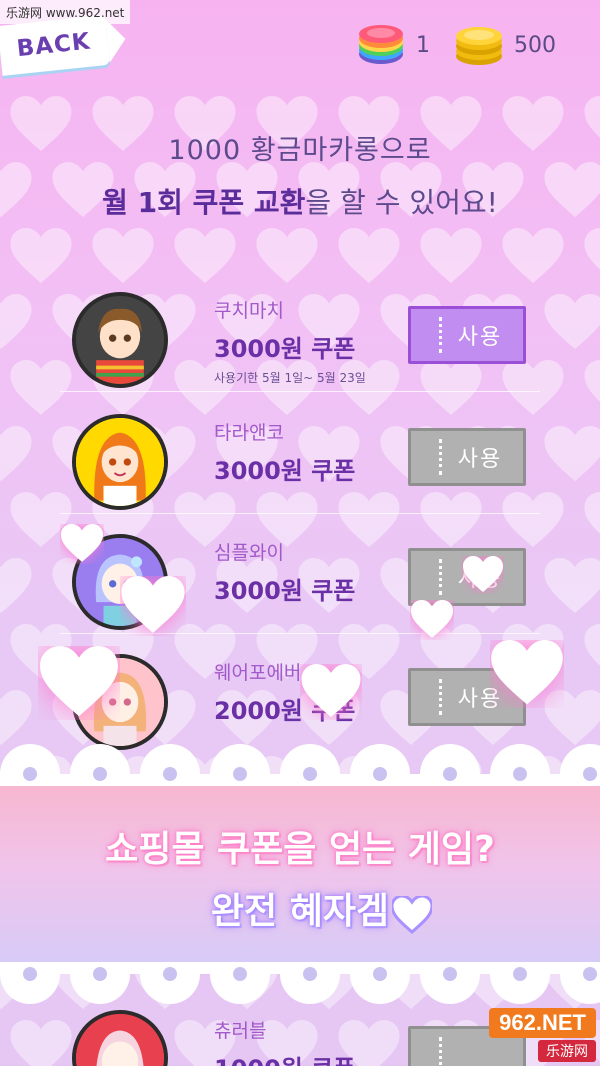 Image resolution: width=600 pixels, height=1066 pixels. What do you see at coordinates (204, 202) in the screenshot?
I see `headline-emphasis: 월 1회 쿠폰 교환` at bounding box center [204, 202].